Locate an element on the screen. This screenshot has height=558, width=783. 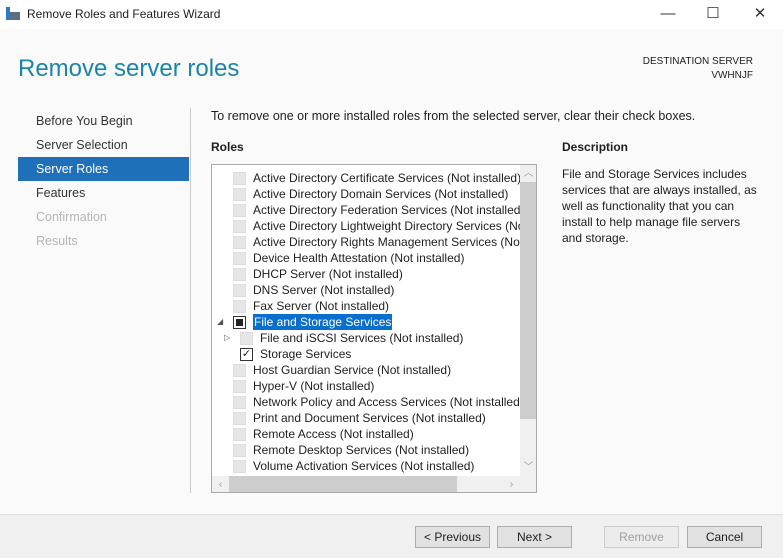
role-item: ◢ File and Storage Services is located at coordinates (366, 322).